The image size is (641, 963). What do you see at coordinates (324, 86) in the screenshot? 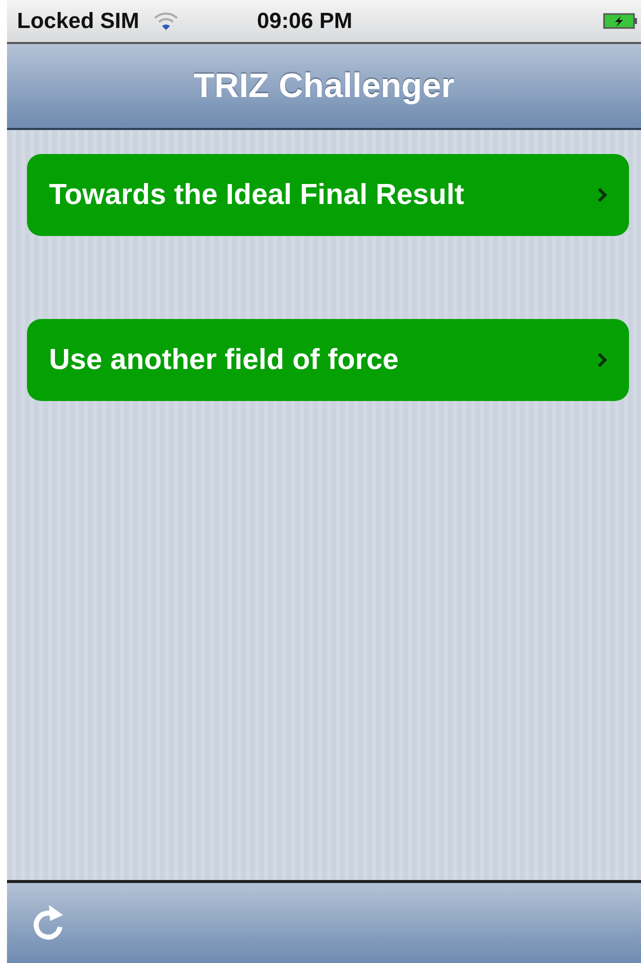
I see `nav-title: TRIZ Challenger` at bounding box center [324, 86].